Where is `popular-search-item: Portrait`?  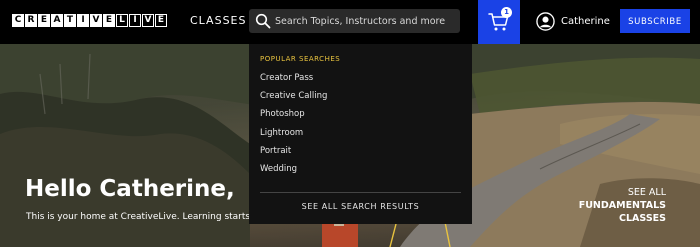
popular-search-item: Portrait is located at coordinates (293, 154).